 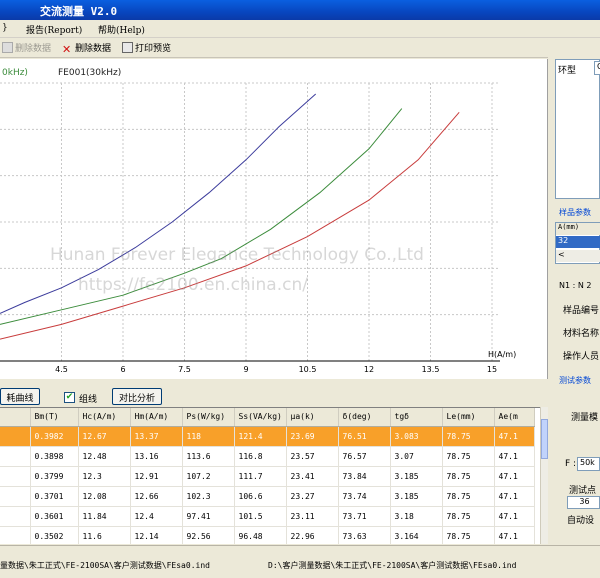 I want to click on table-cell: 97.41, so click(x=208, y=516).